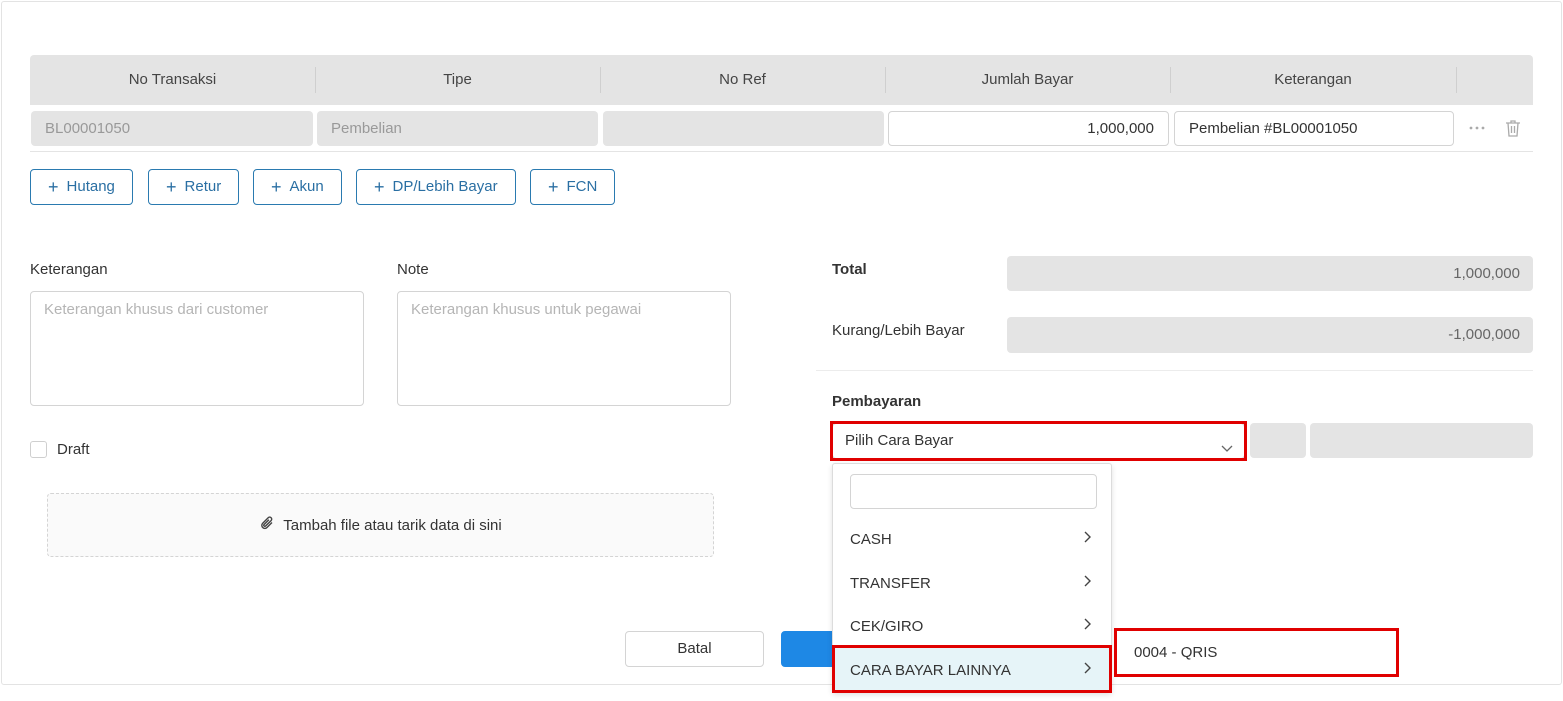 Image resolution: width=1563 pixels, height=701 pixels. I want to click on add-akun-button: + Akun, so click(297, 187).